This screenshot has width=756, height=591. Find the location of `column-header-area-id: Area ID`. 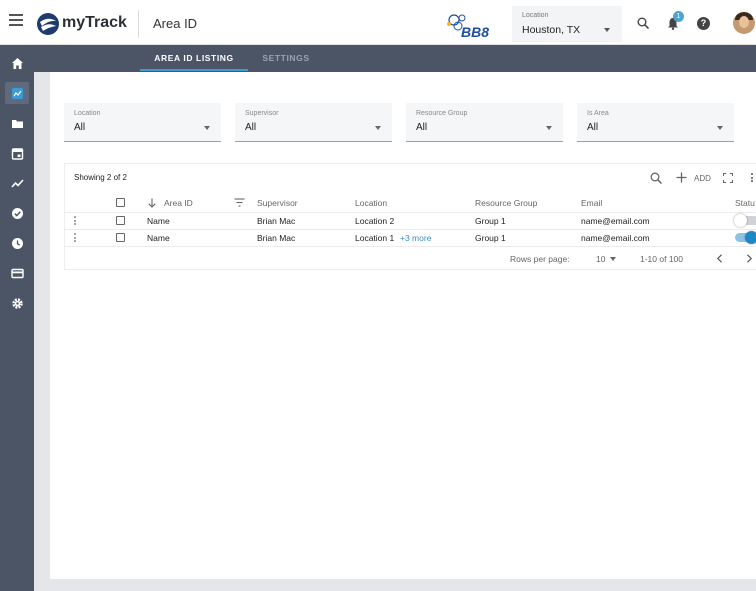

column-header-area-id: Area ID is located at coordinates (178, 203).